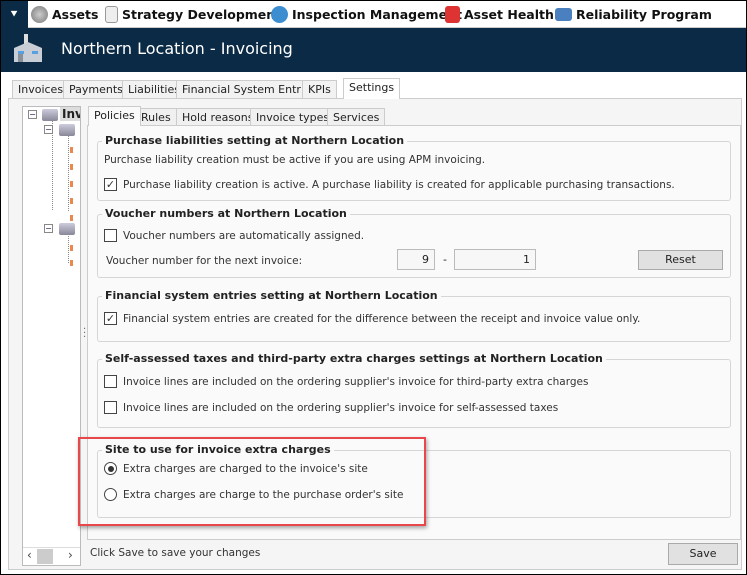 Image resolution: width=747 pixels, height=575 pixels. Describe the element at coordinates (319, 89) in the screenshot. I see `tab-kpis: KPIs` at that location.